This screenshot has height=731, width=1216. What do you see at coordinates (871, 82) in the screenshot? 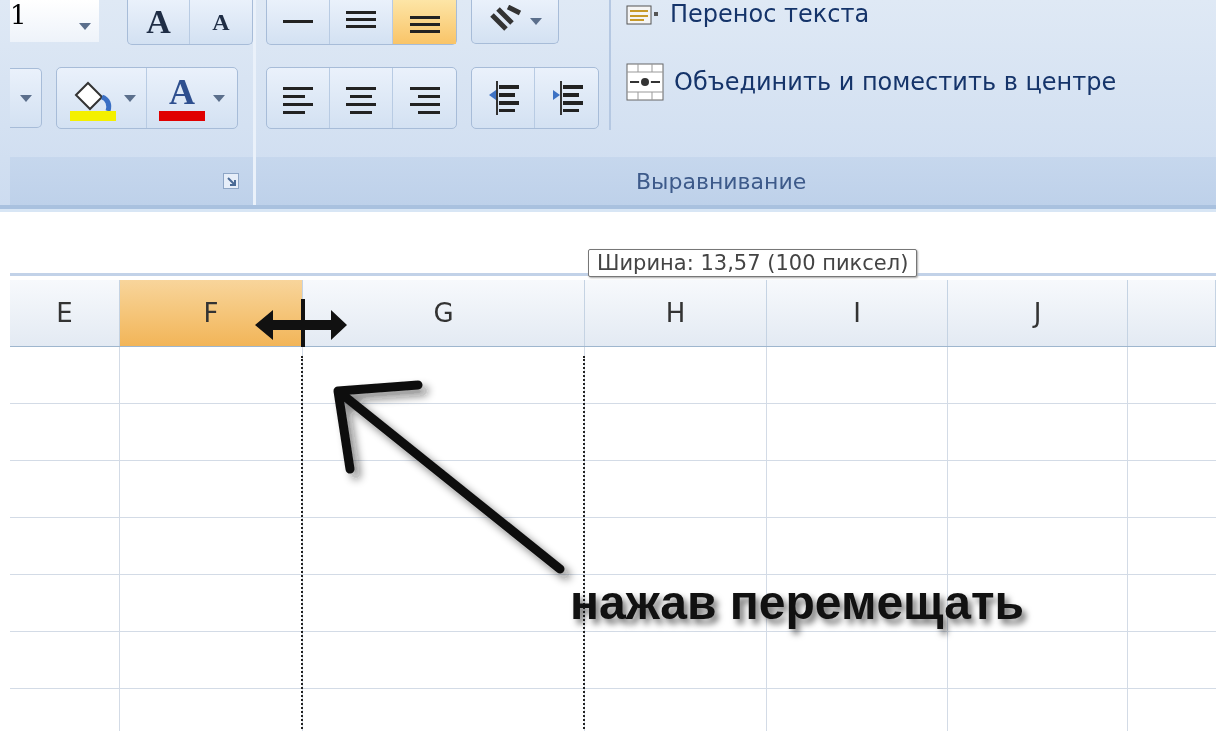
I see `merge-center-button: Объединить и поместить в центре` at bounding box center [871, 82].